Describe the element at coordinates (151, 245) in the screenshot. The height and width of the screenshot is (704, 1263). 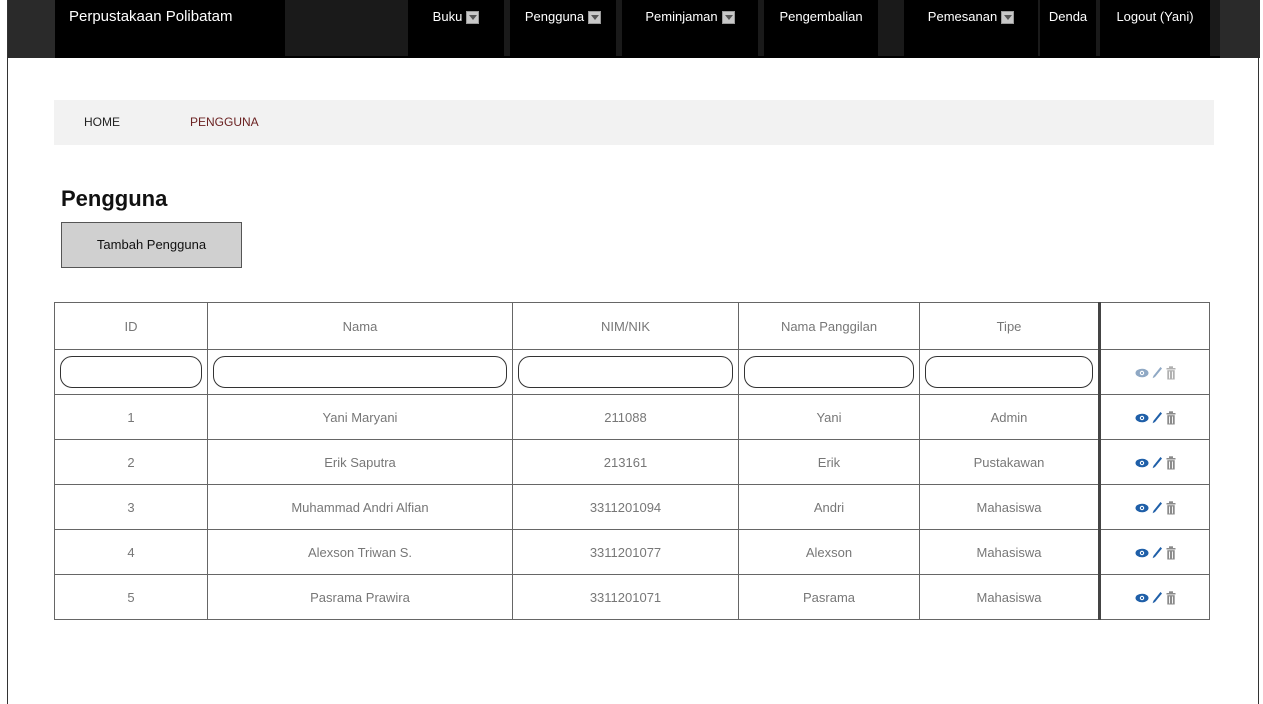
I see `add-user-button: Tambah Pengguna` at that location.